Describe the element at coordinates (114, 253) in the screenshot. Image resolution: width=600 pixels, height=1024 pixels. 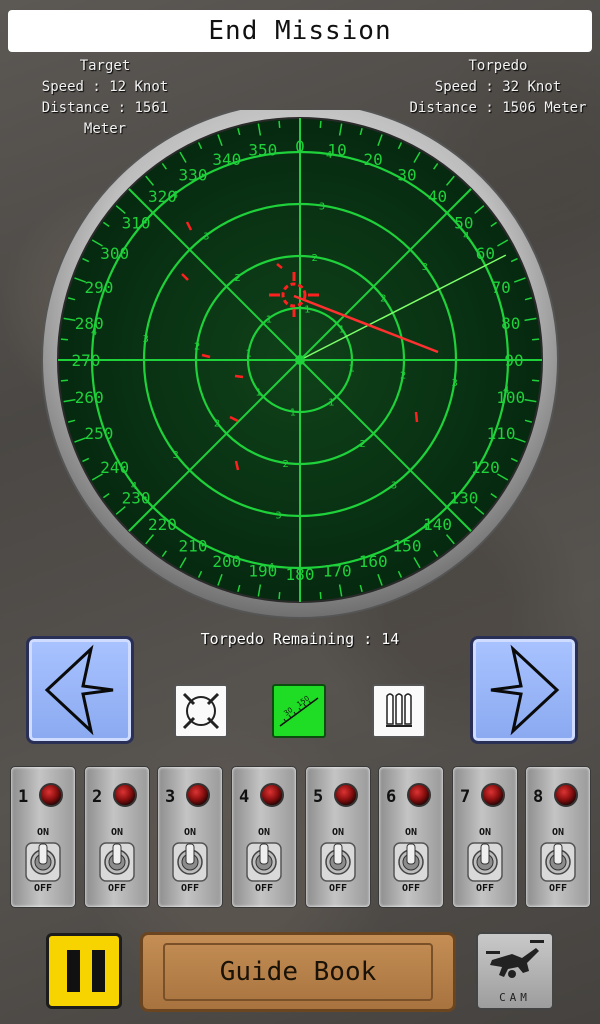
I see `bearing-label: 300` at that location.